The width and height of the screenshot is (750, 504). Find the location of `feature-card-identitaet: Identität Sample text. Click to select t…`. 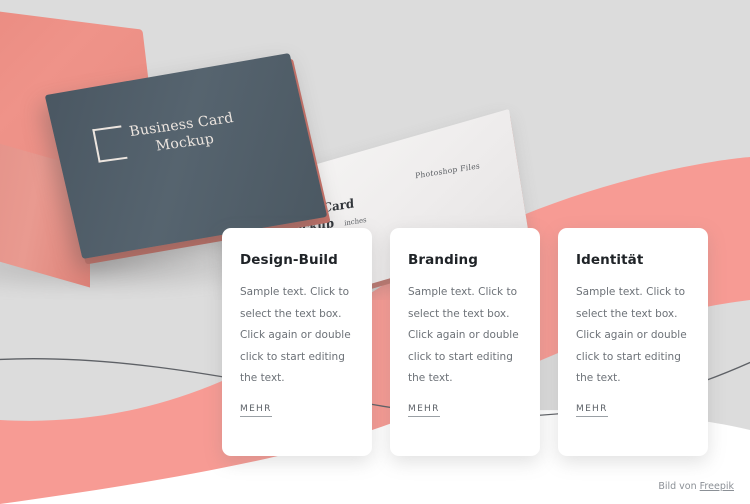

feature-card-identitaet: Identität Sample text. Click to select t… is located at coordinates (633, 342).